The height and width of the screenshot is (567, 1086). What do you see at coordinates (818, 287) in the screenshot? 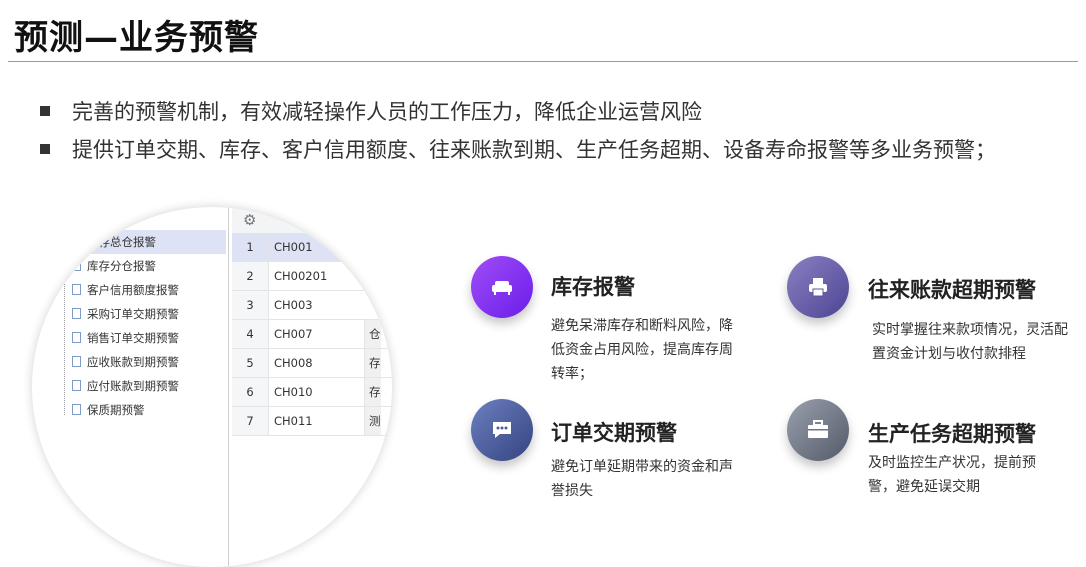
I see `printer-icon` at bounding box center [818, 287].